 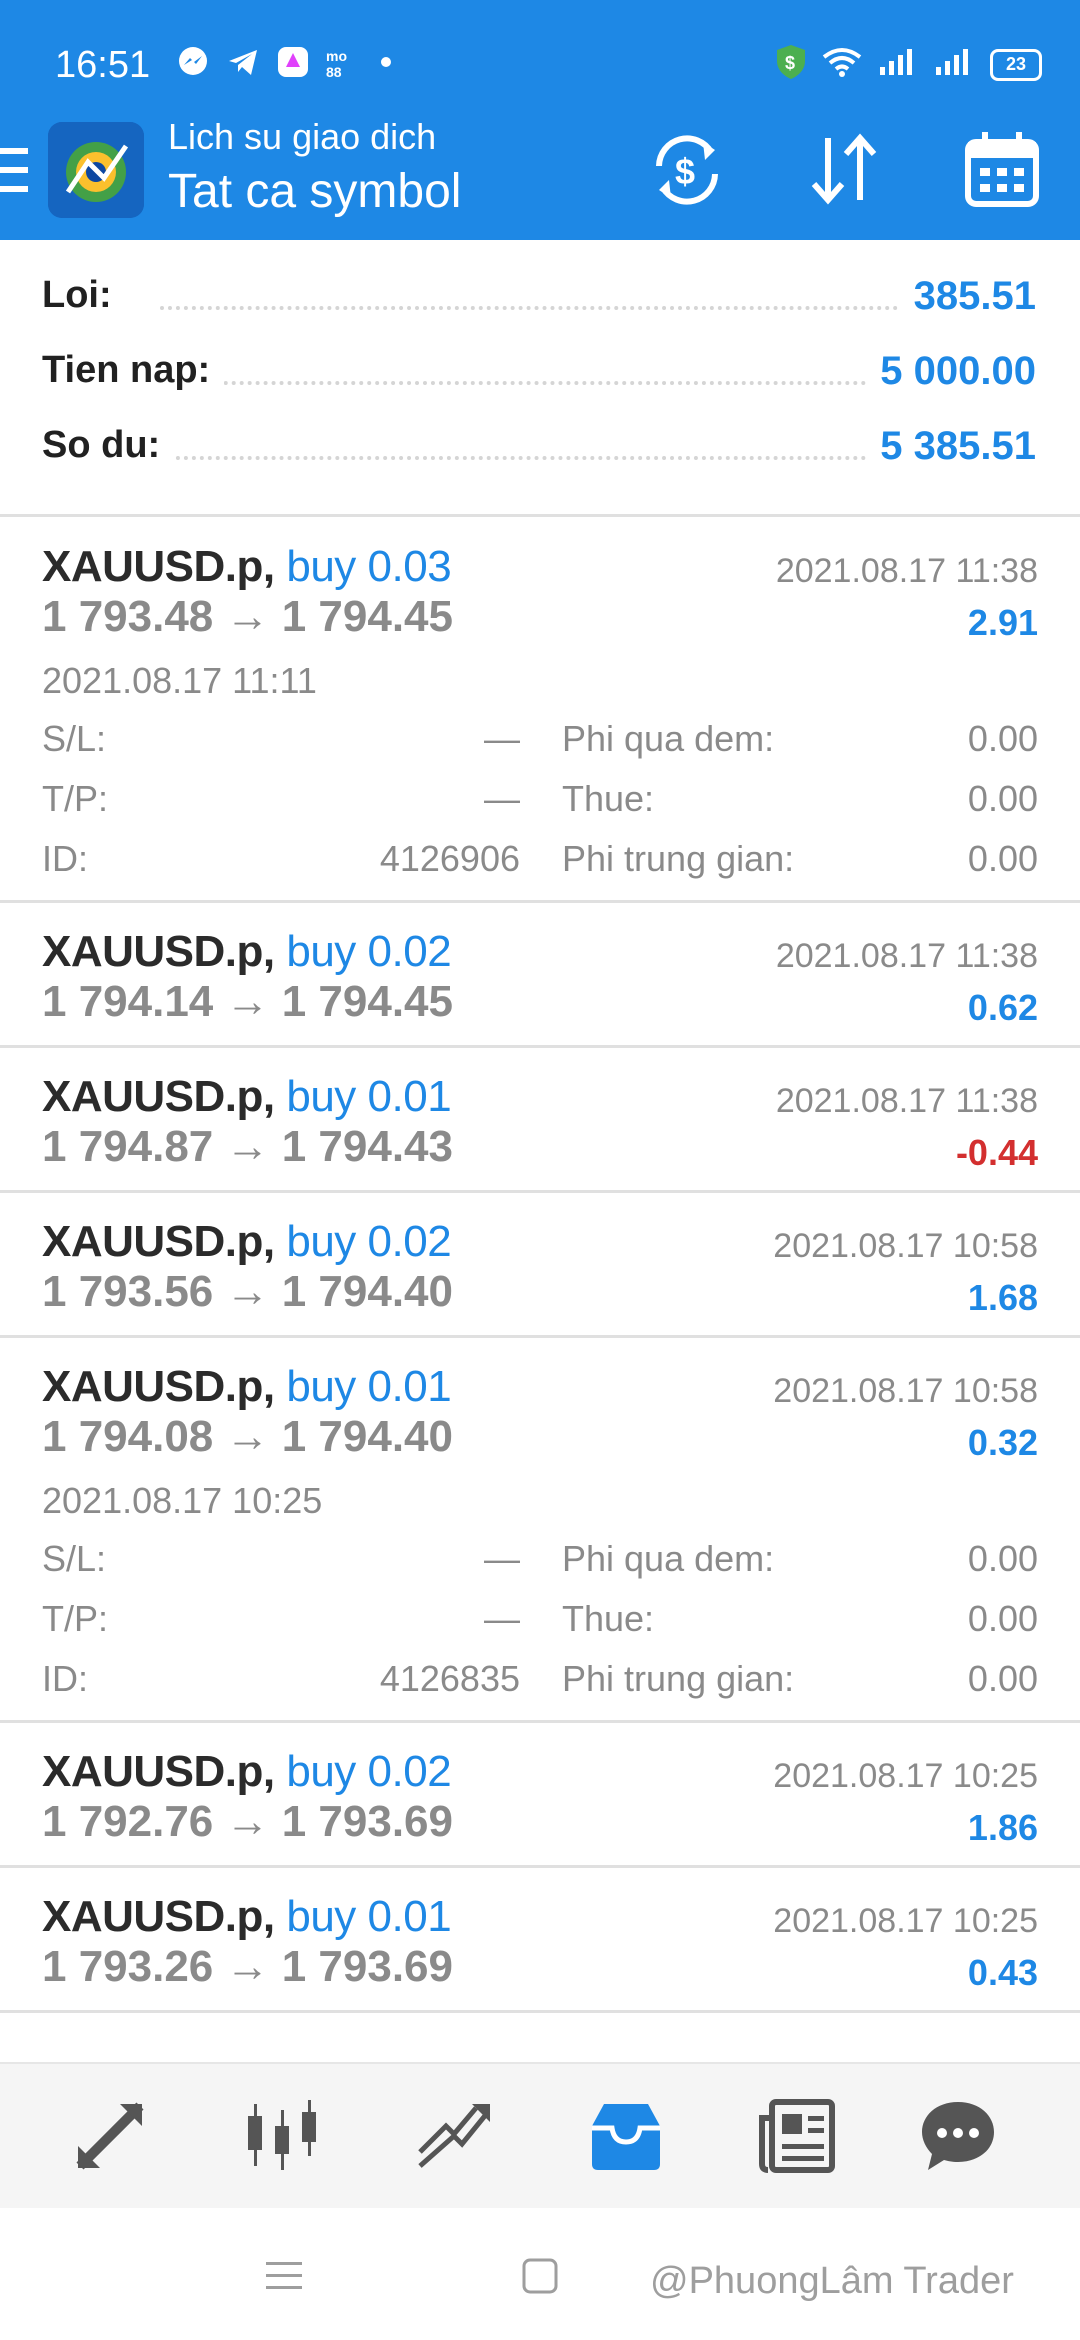 I want to click on trade-prices: 1 793.48 → 1 794.45, so click(x=247, y=616).